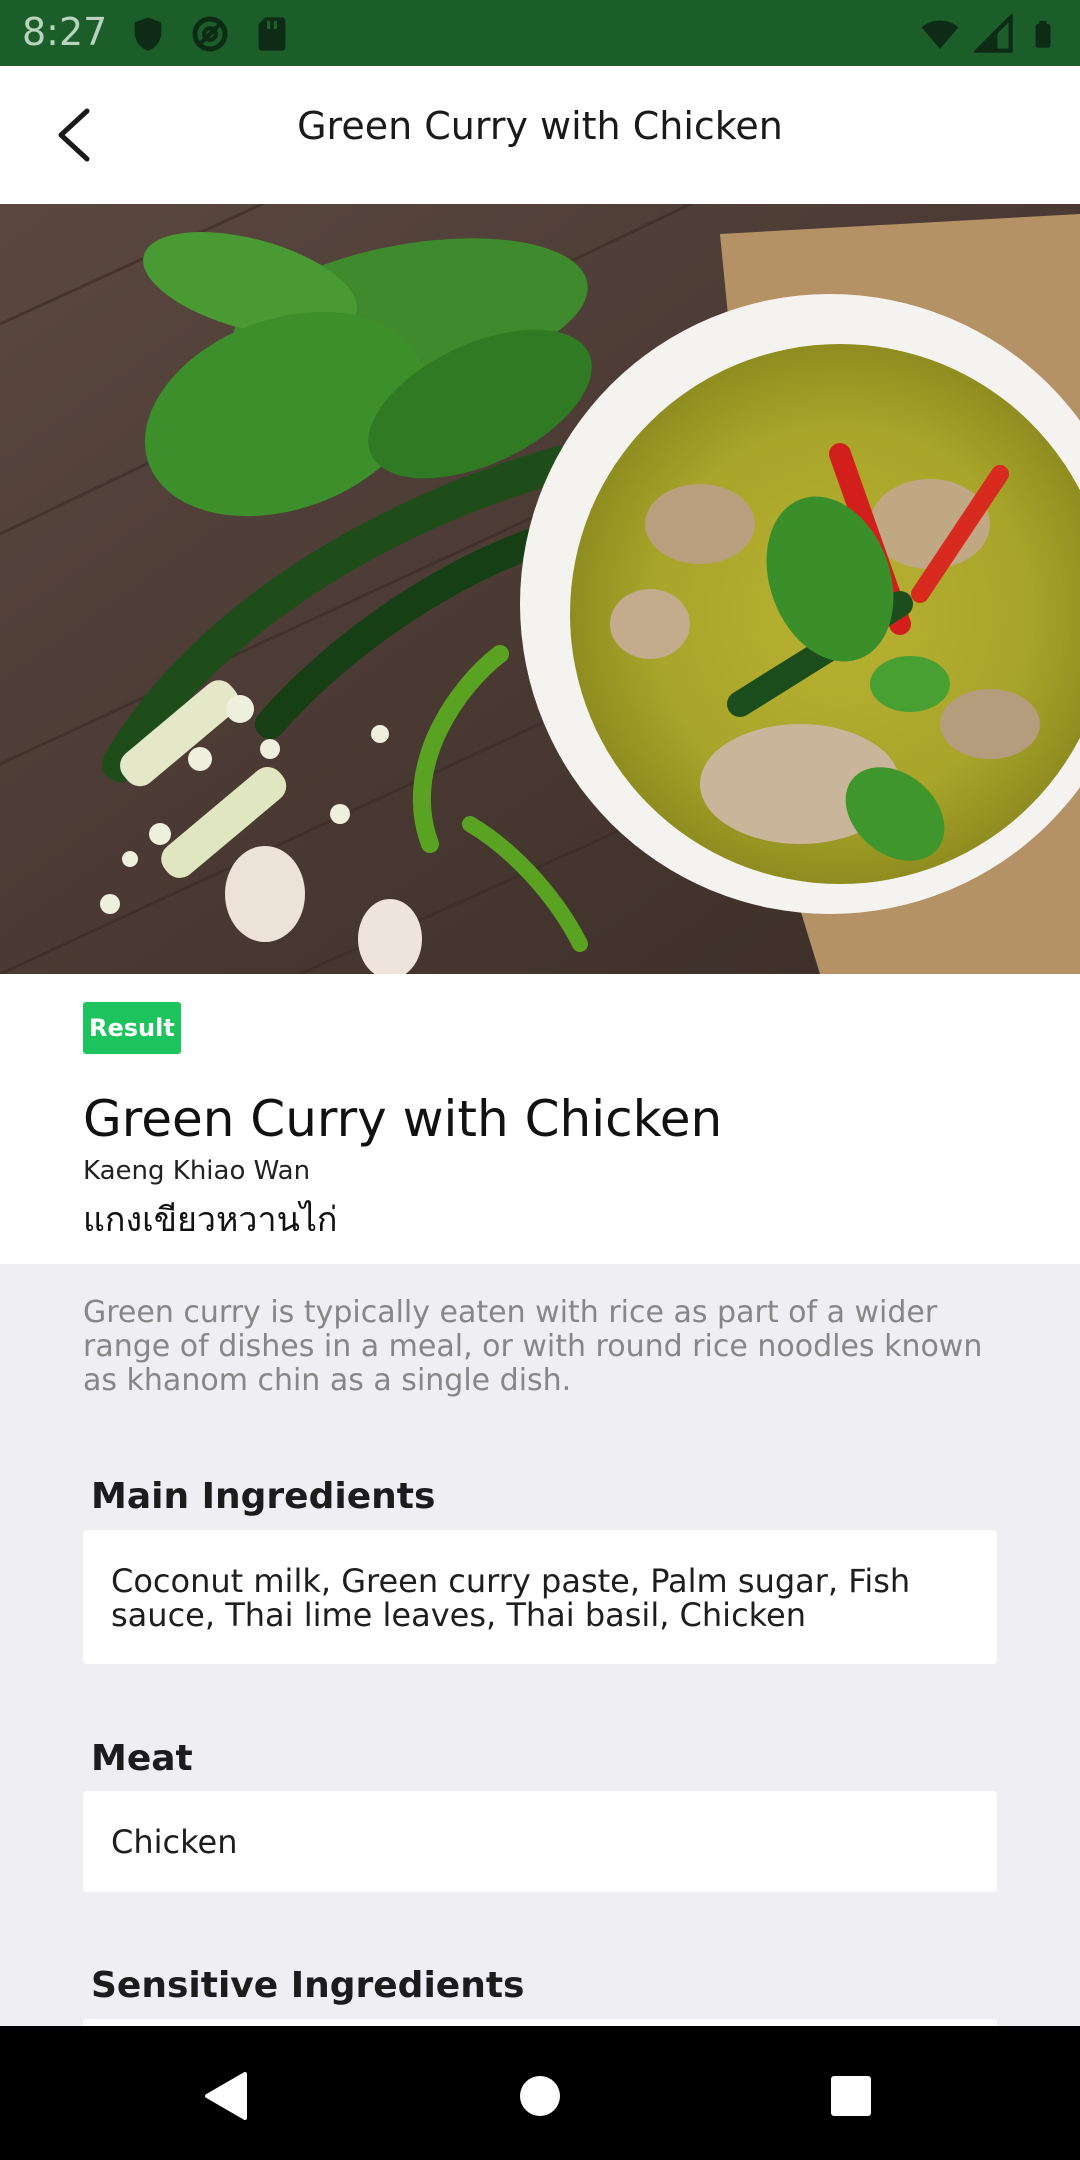 This screenshot has width=1080, height=2160. Describe the element at coordinates (263, 1496) in the screenshot. I see `main-ingredients-title: Main Ingredients` at that location.